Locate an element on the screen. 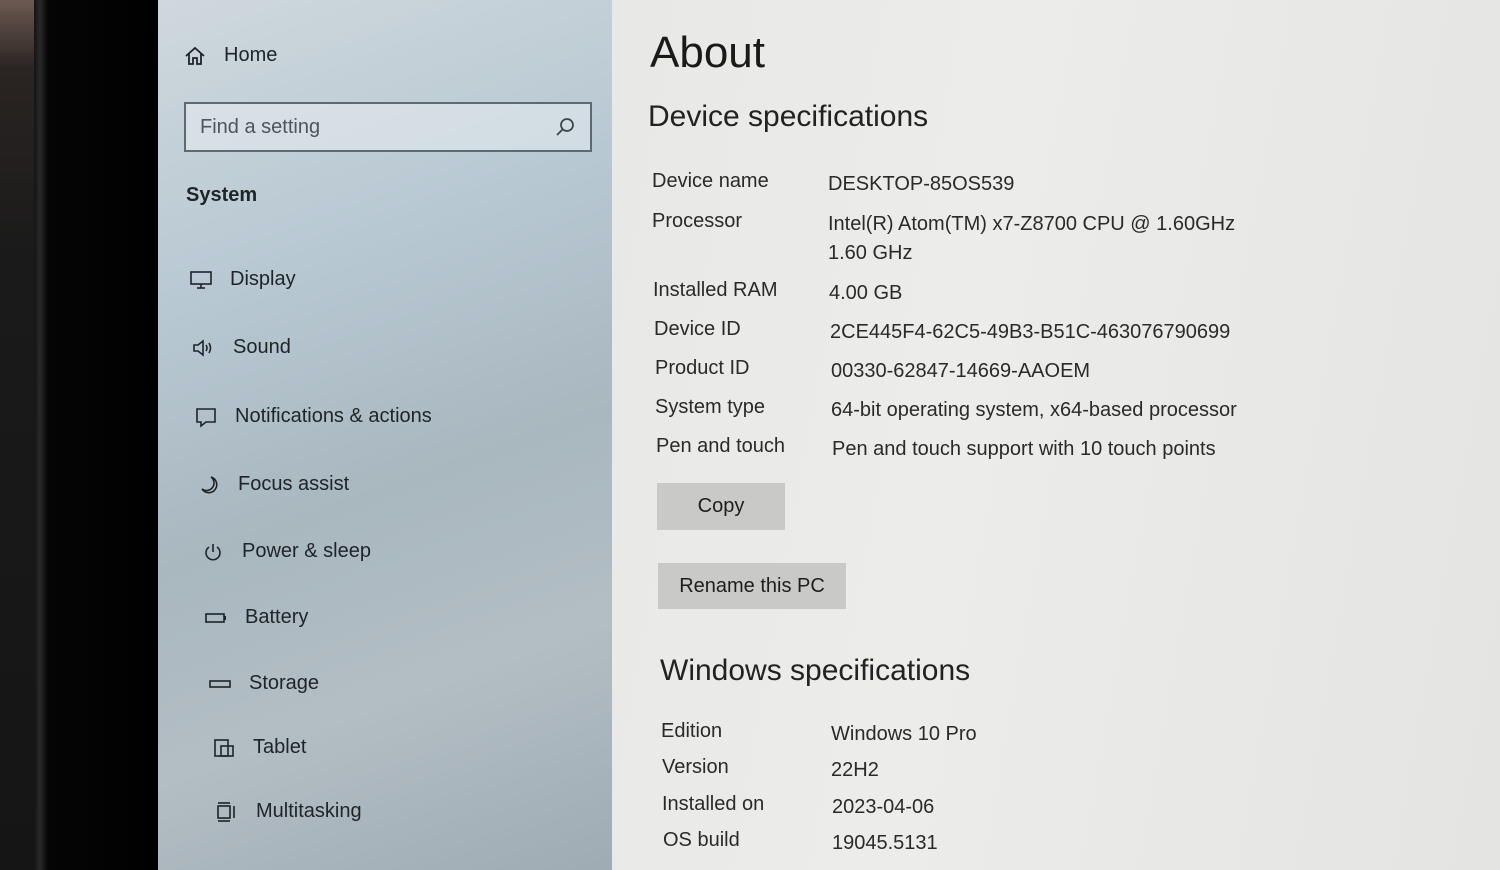 This screenshot has width=1500, height=870. windows-specs-heading: Windows specifications is located at coordinates (815, 670).